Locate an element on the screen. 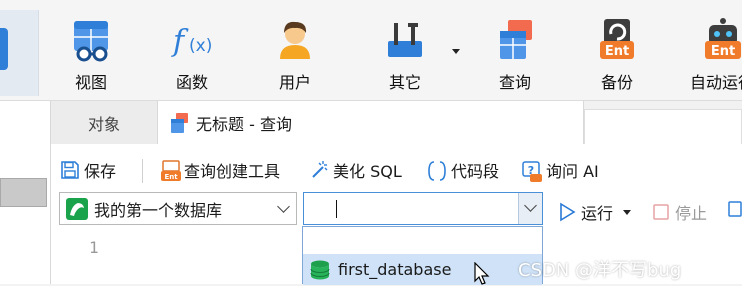  beautify-sql-button: 美化 SQL is located at coordinates (355, 170).